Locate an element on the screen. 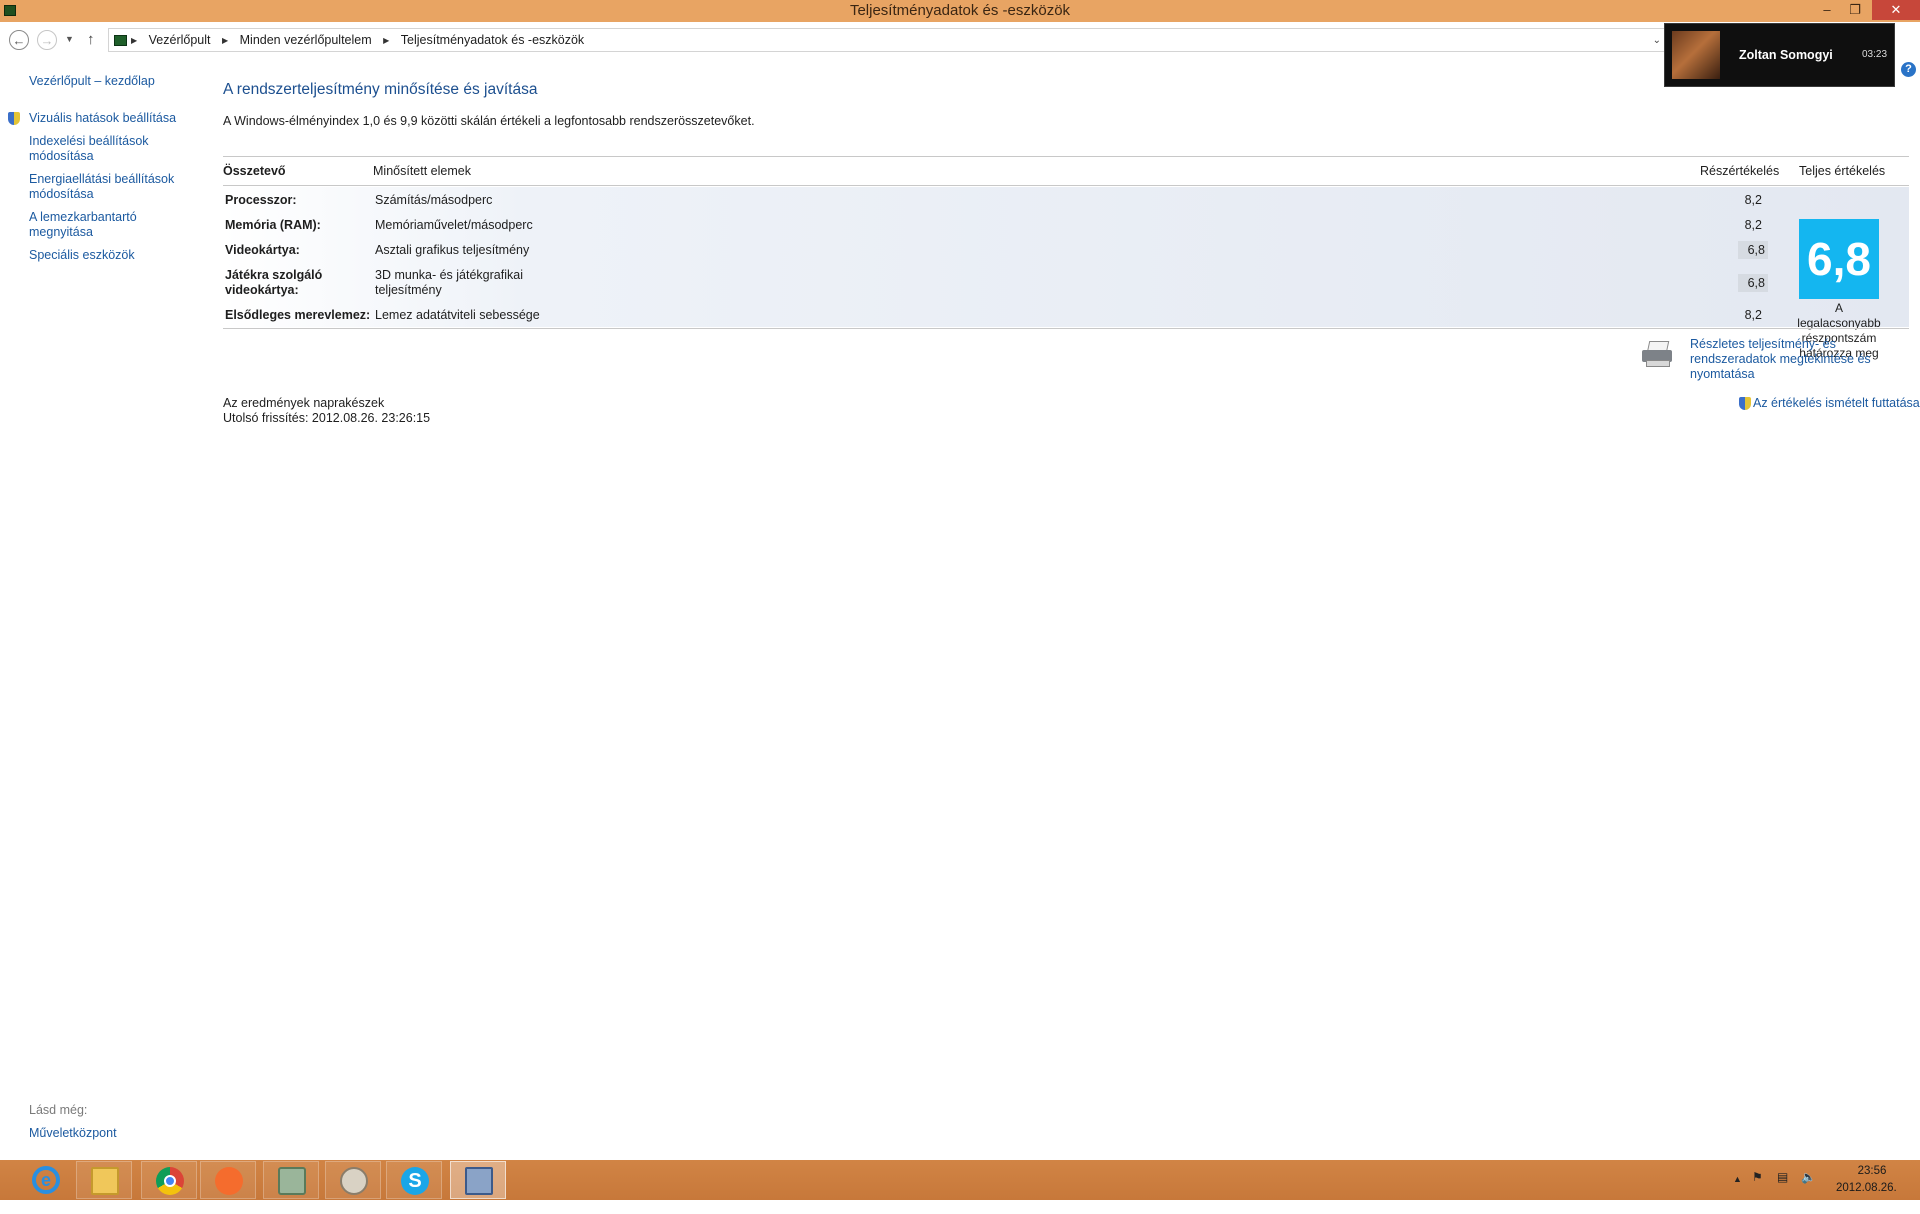  performance-icon is located at coordinates (479, 1181).